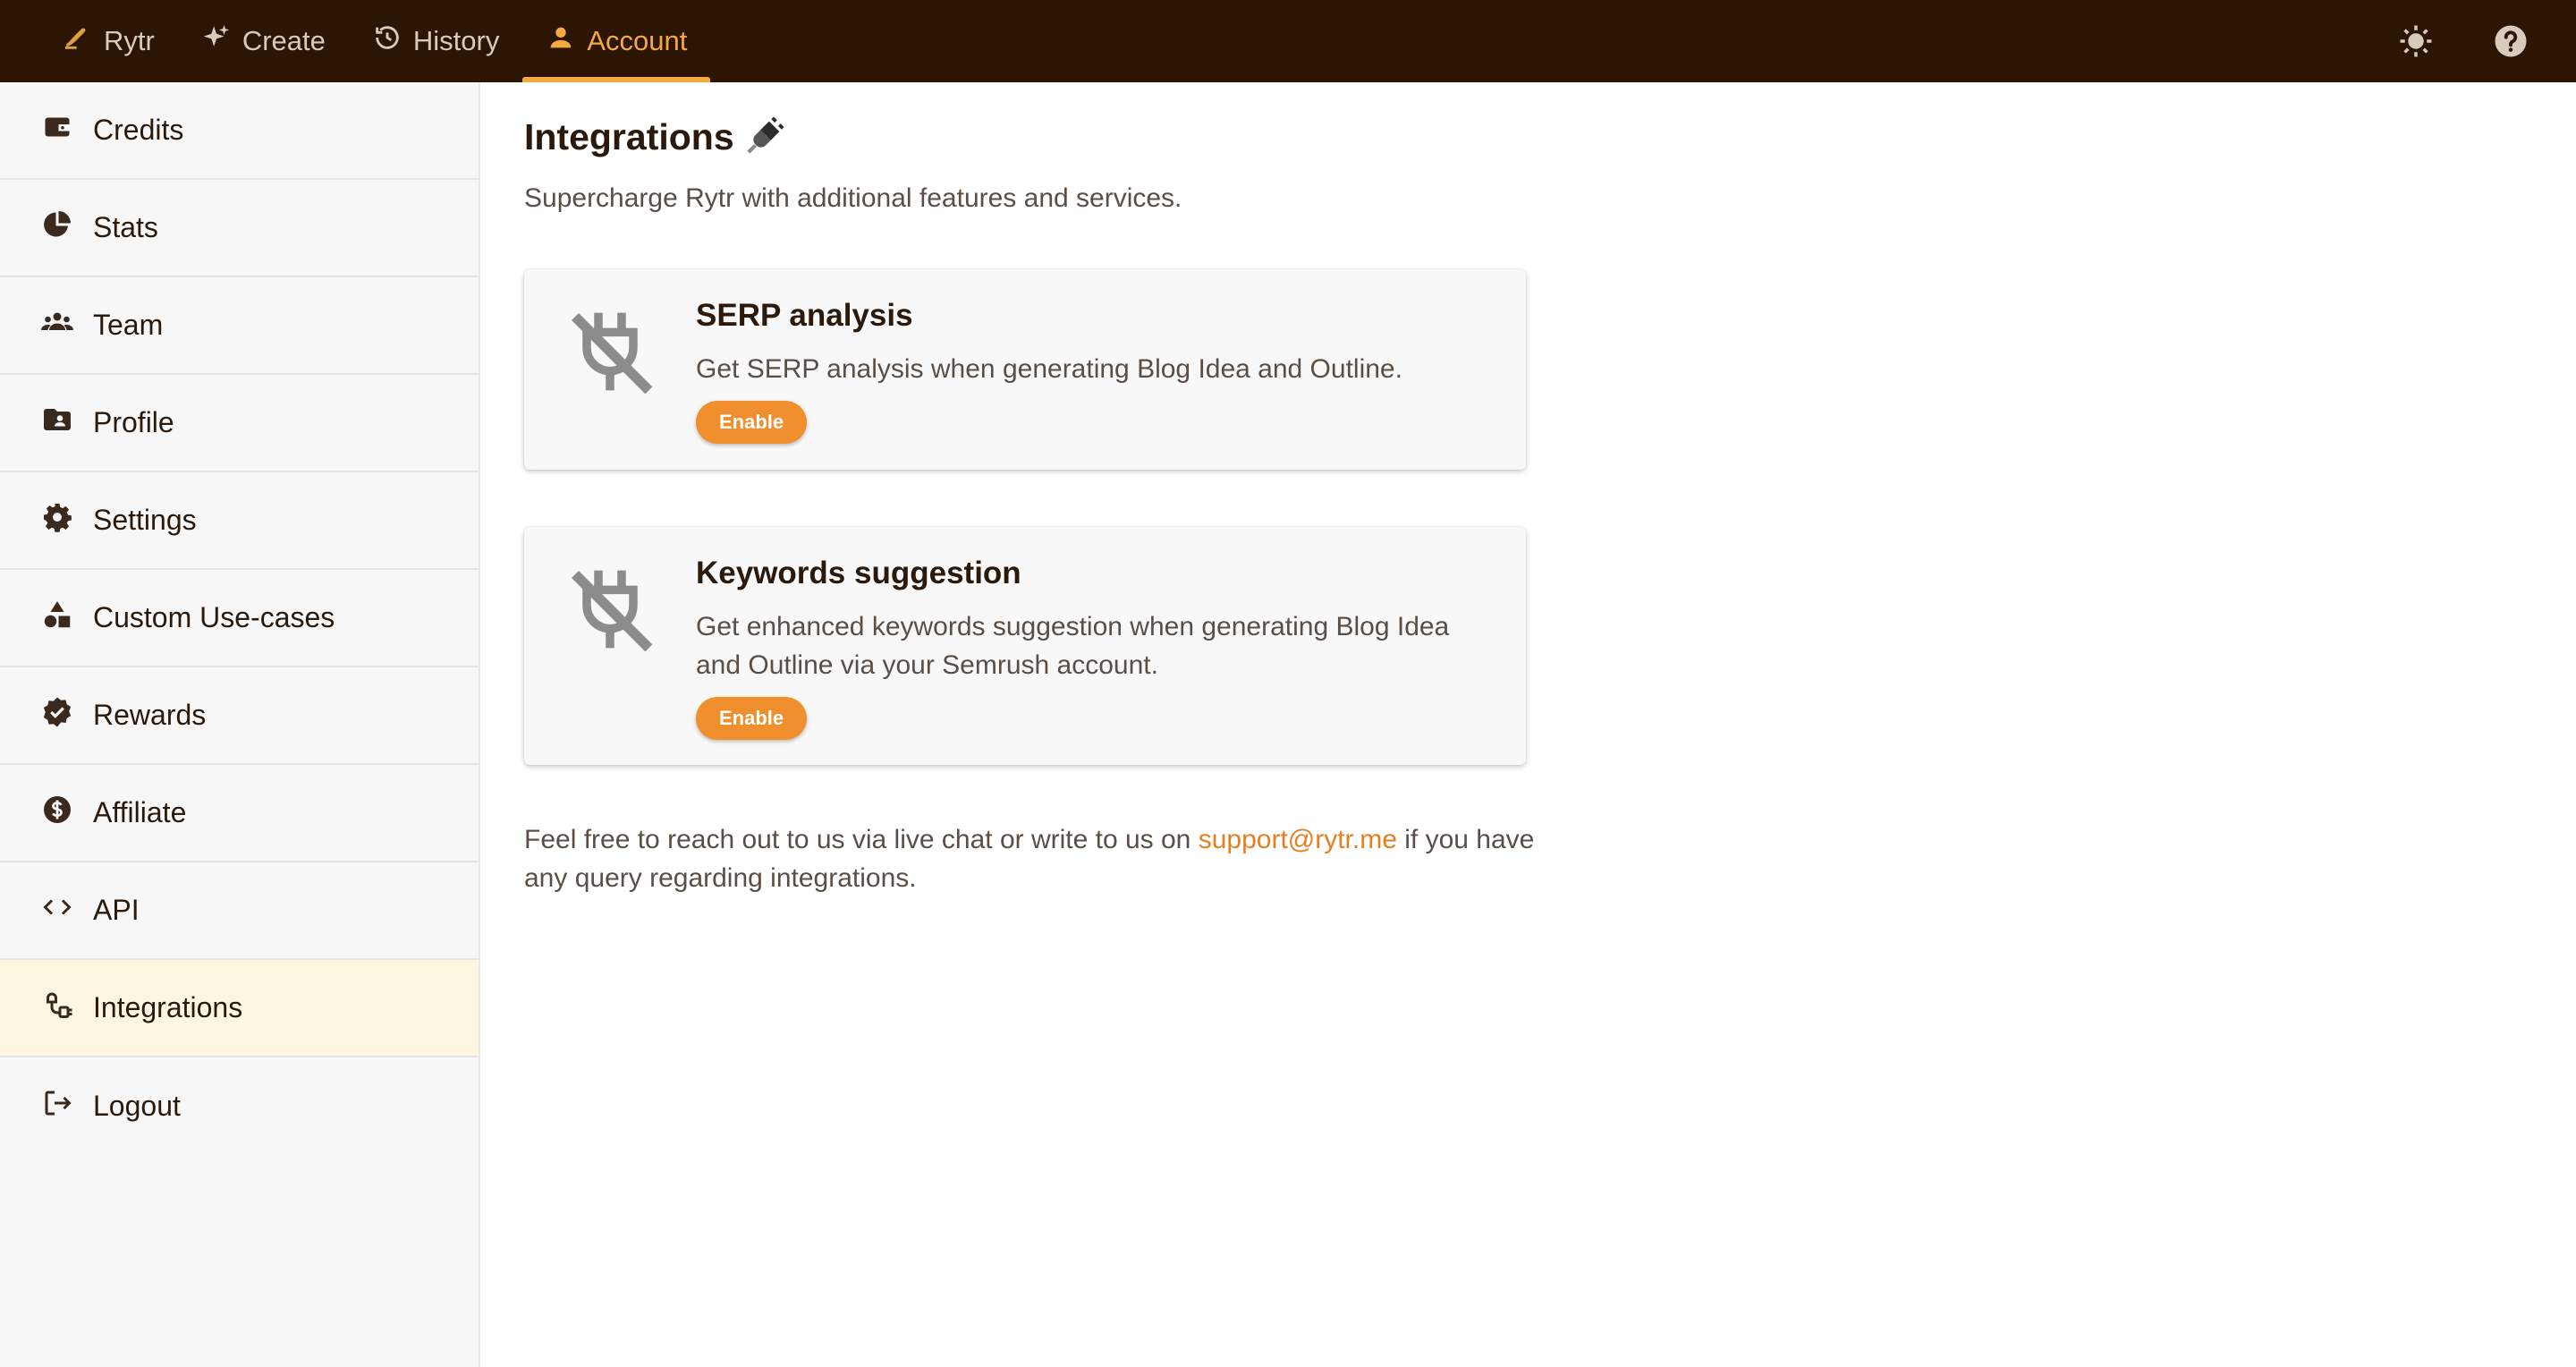 Image resolution: width=2576 pixels, height=1367 pixels. I want to click on main-nav: Rytr Create History Account, so click(375, 41).